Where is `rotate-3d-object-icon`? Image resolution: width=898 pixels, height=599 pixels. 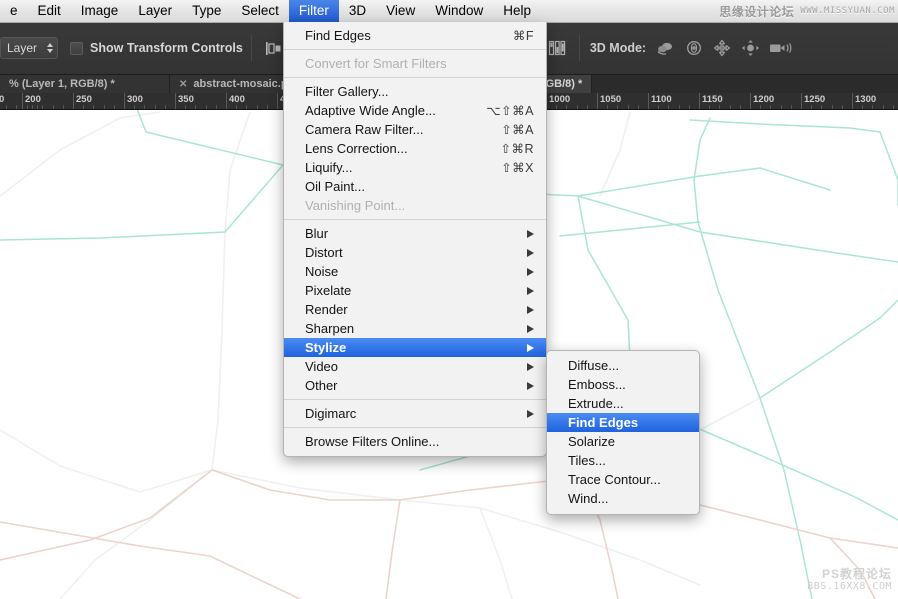 rotate-3d-object-icon is located at coordinates (666, 48).